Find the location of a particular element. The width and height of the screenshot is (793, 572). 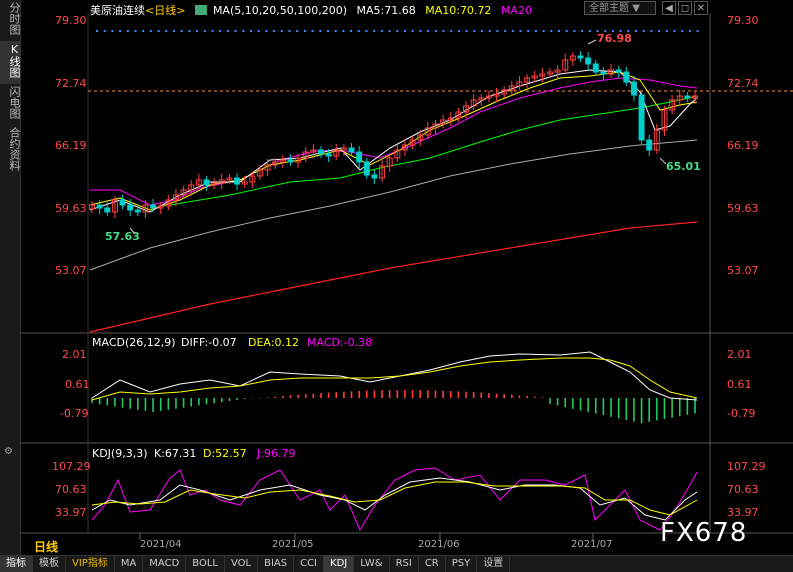

price-axis-label: 72.74 is located at coordinates (71, 83).